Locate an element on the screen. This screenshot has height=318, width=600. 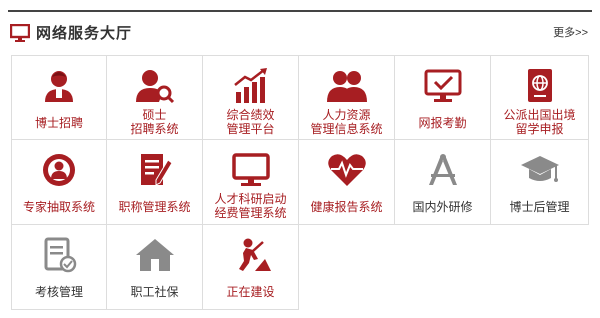
passport-icon is located at coordinates (539, 85).